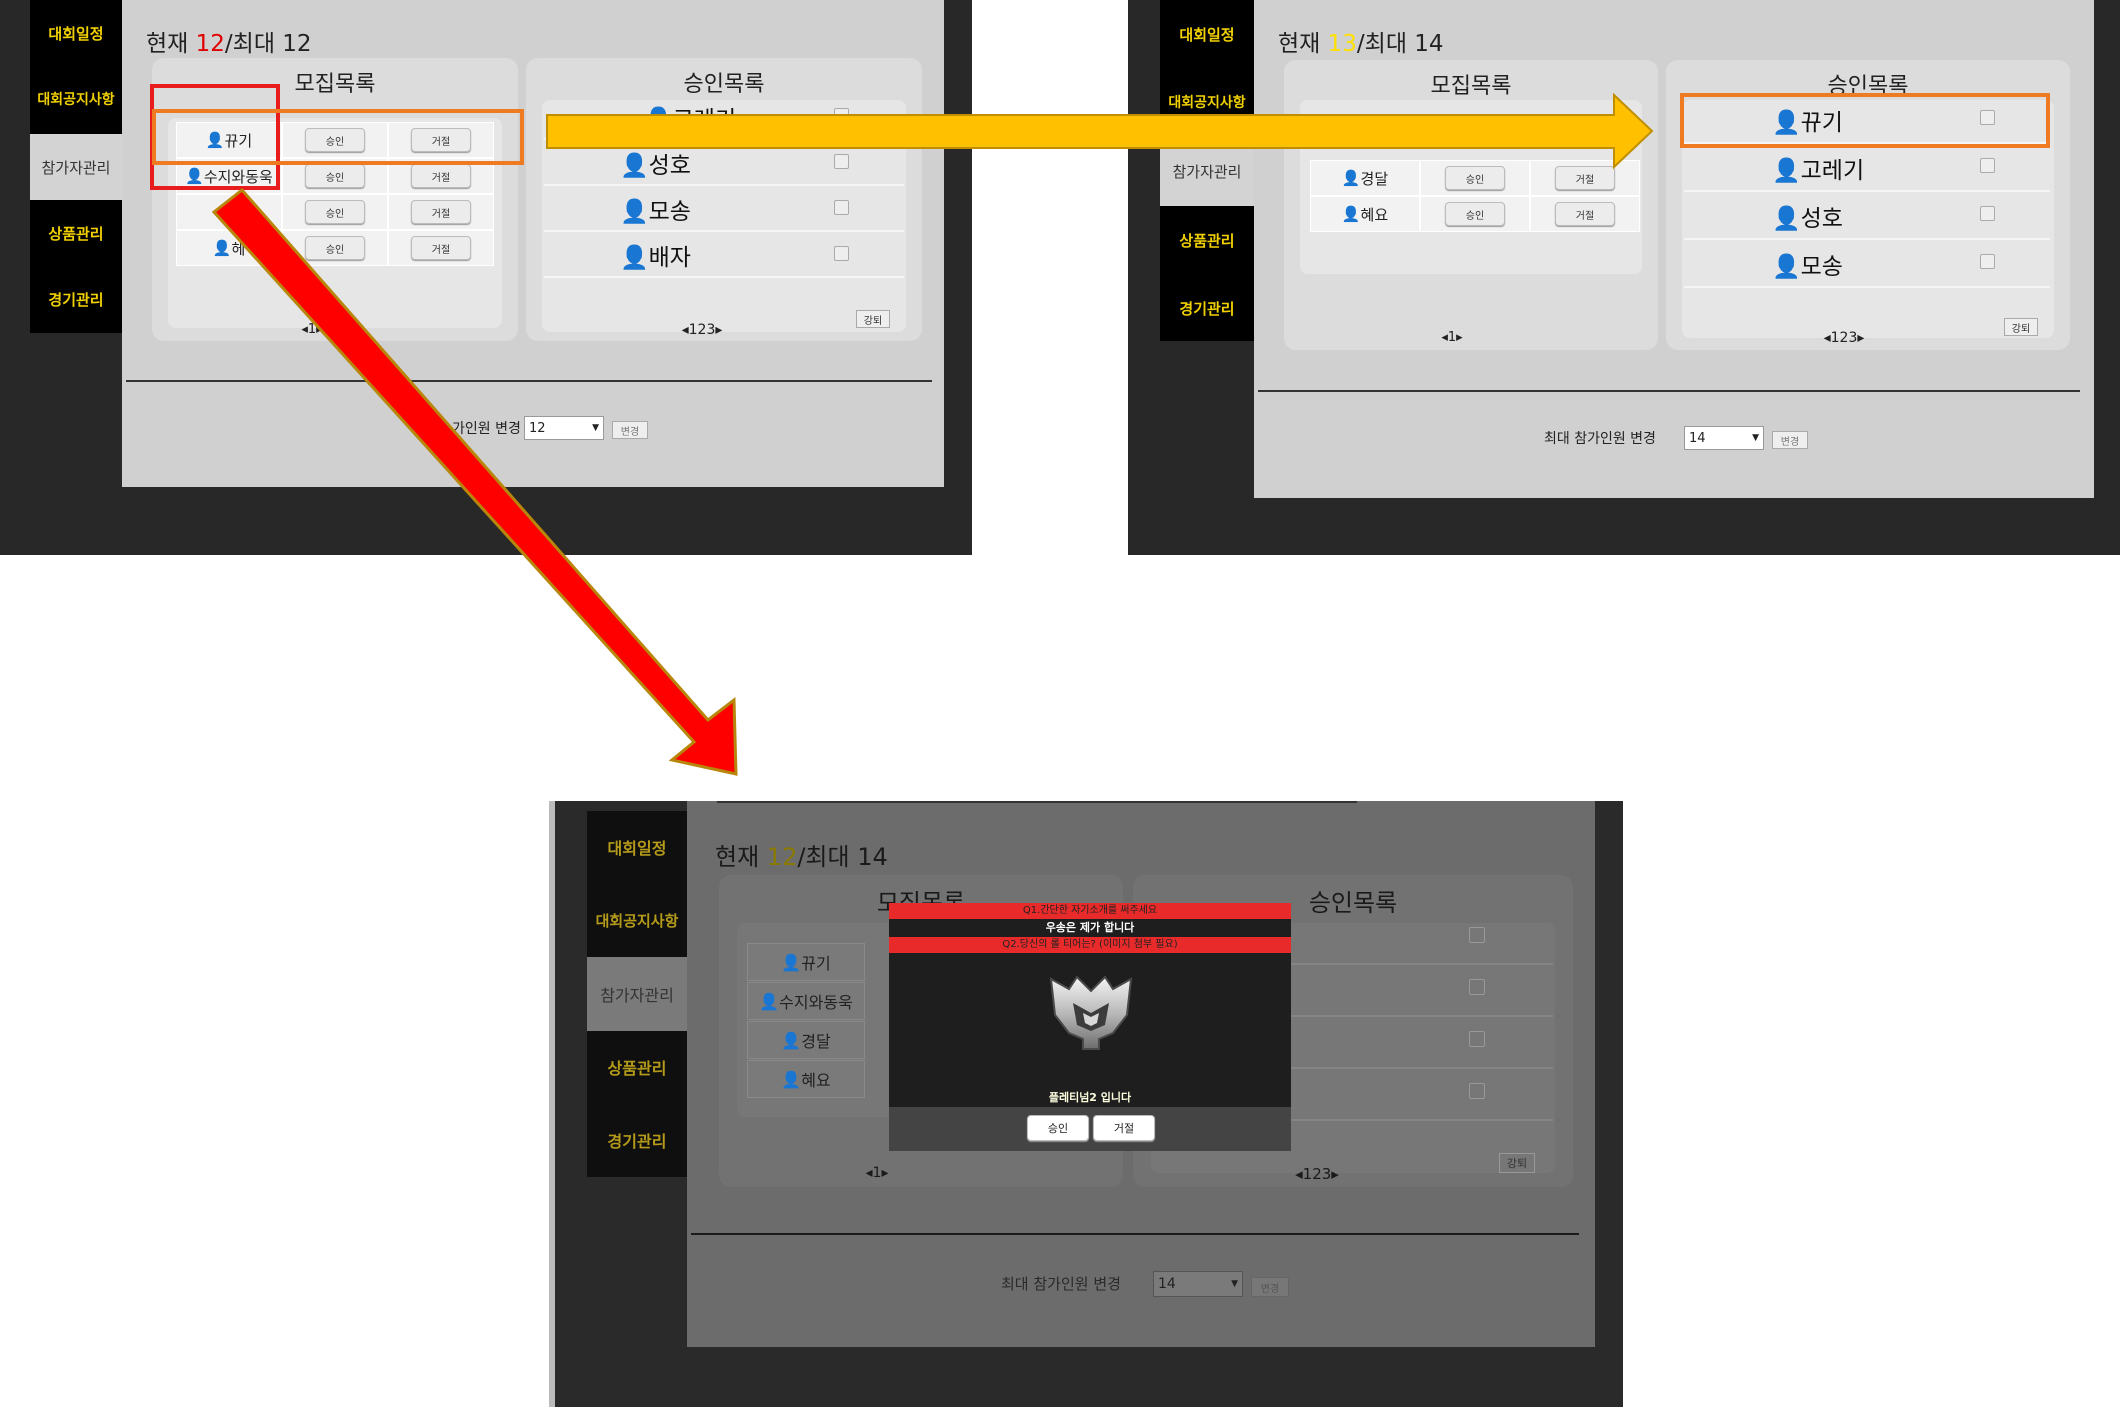 The image size is (2120, 1407). What do you see at coordinates (1865, 120) in the screenshot?
I see `orange-highlight-box-right` at bounding box center [1865, 120].